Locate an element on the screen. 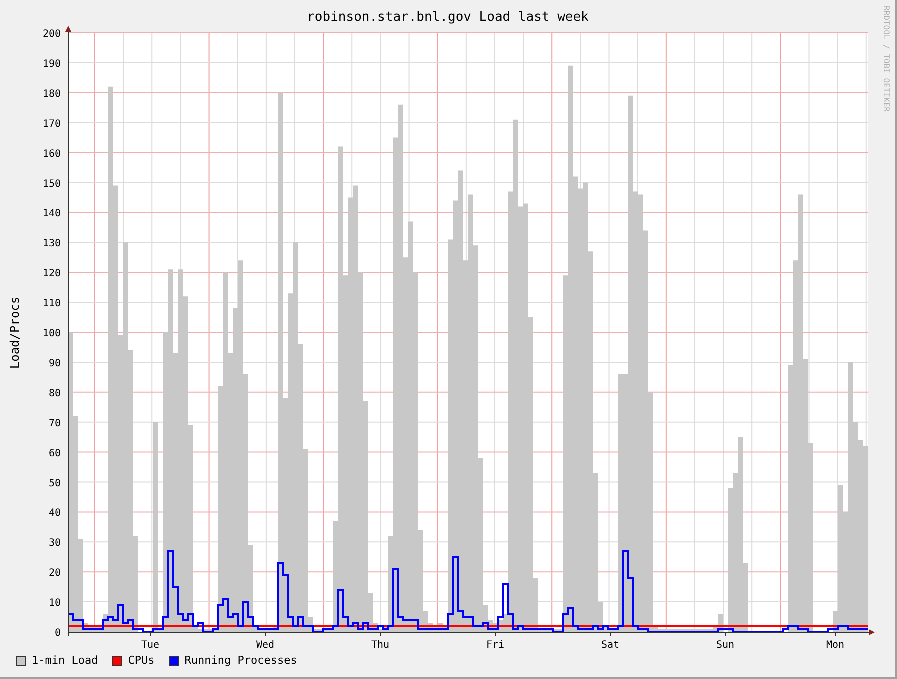 This screenshot has width=897, height=679. tick-label: 100 is located at coordinates (51, 334).